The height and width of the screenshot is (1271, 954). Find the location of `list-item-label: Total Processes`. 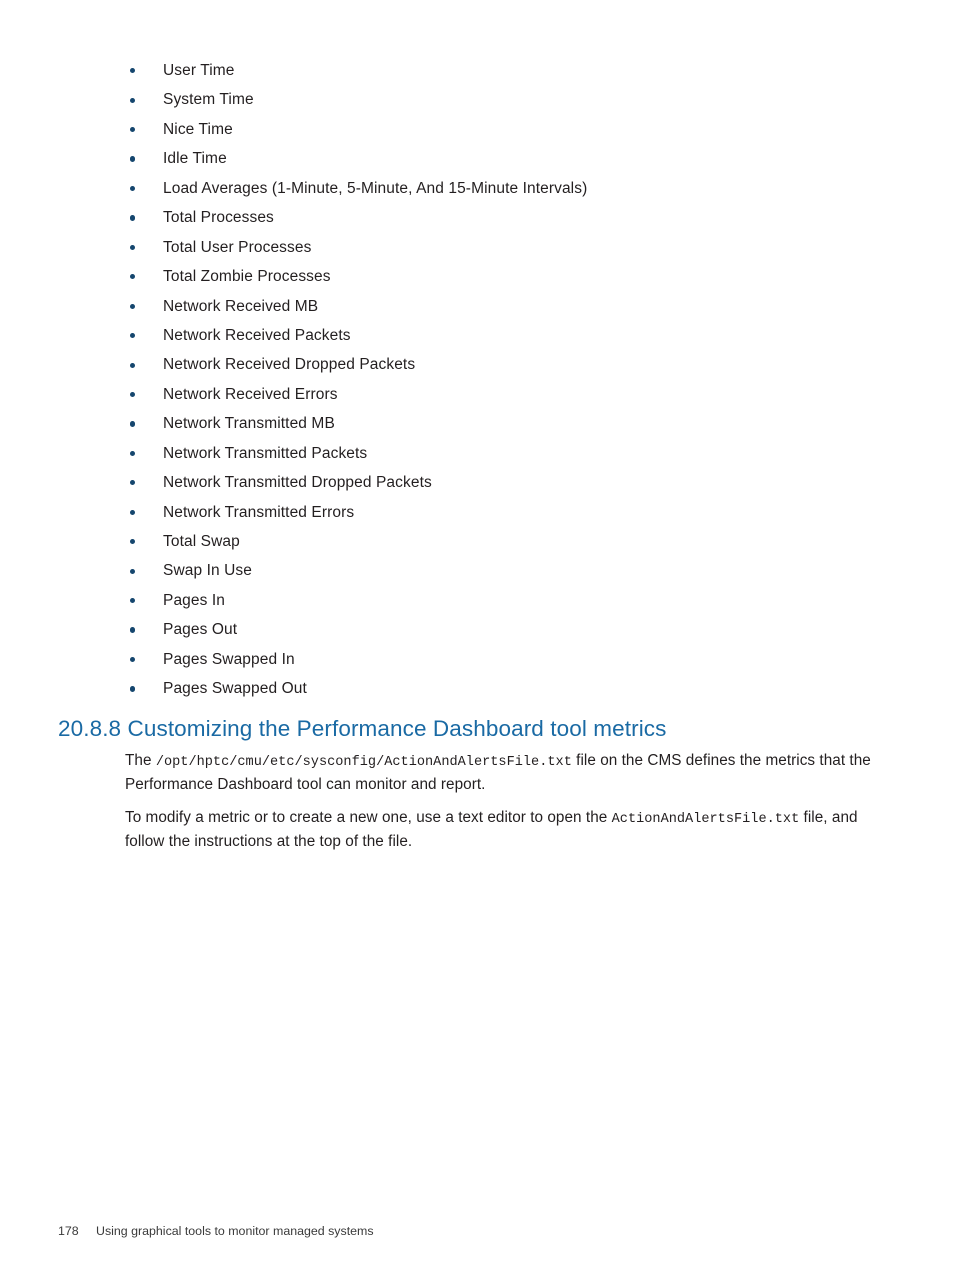

list-item-label: Total Processes is located at coordinates (218, 218).